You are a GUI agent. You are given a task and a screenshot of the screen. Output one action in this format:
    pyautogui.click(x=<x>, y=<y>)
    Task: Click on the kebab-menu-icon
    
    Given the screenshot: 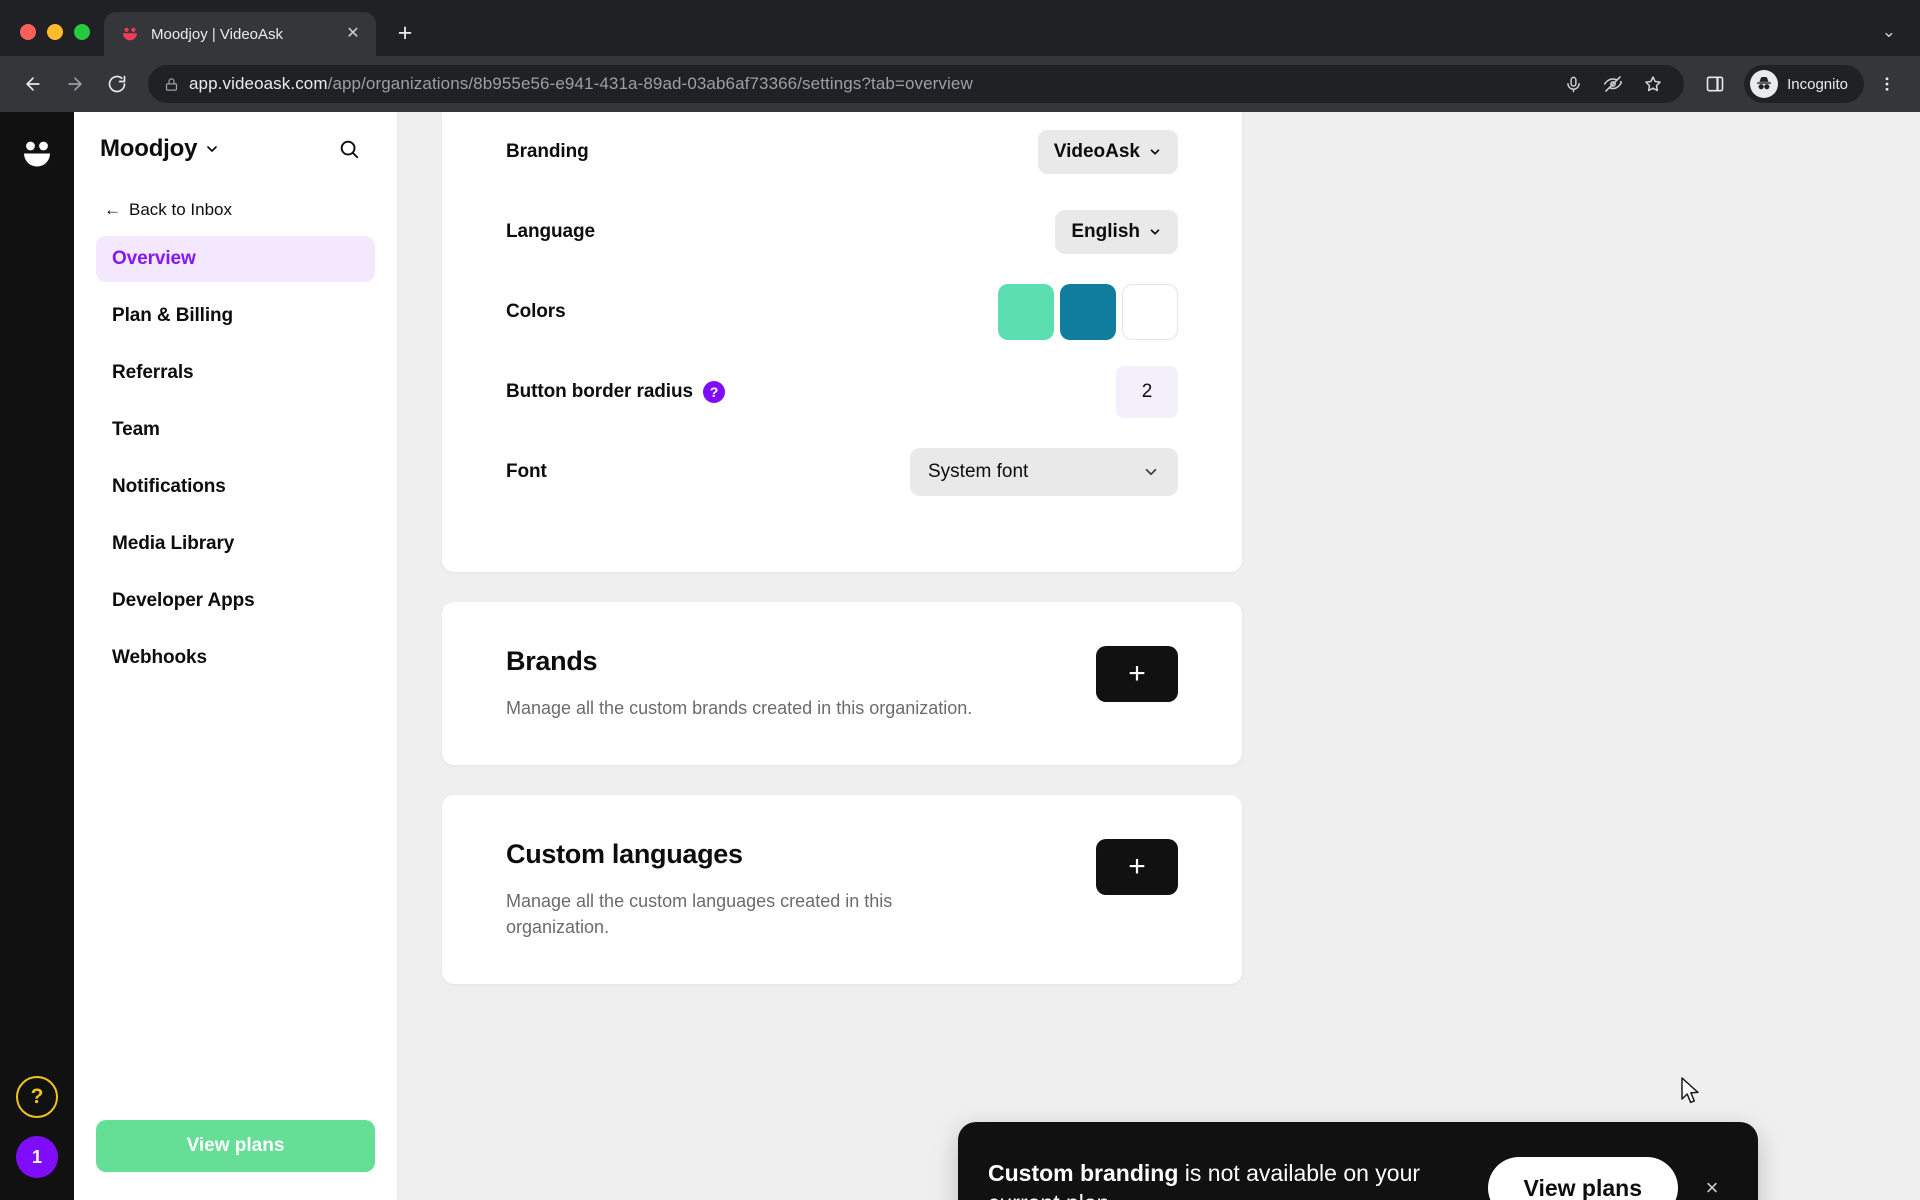 What is the action you would take?
    pyautogui.click(x=1887, y=84)
    